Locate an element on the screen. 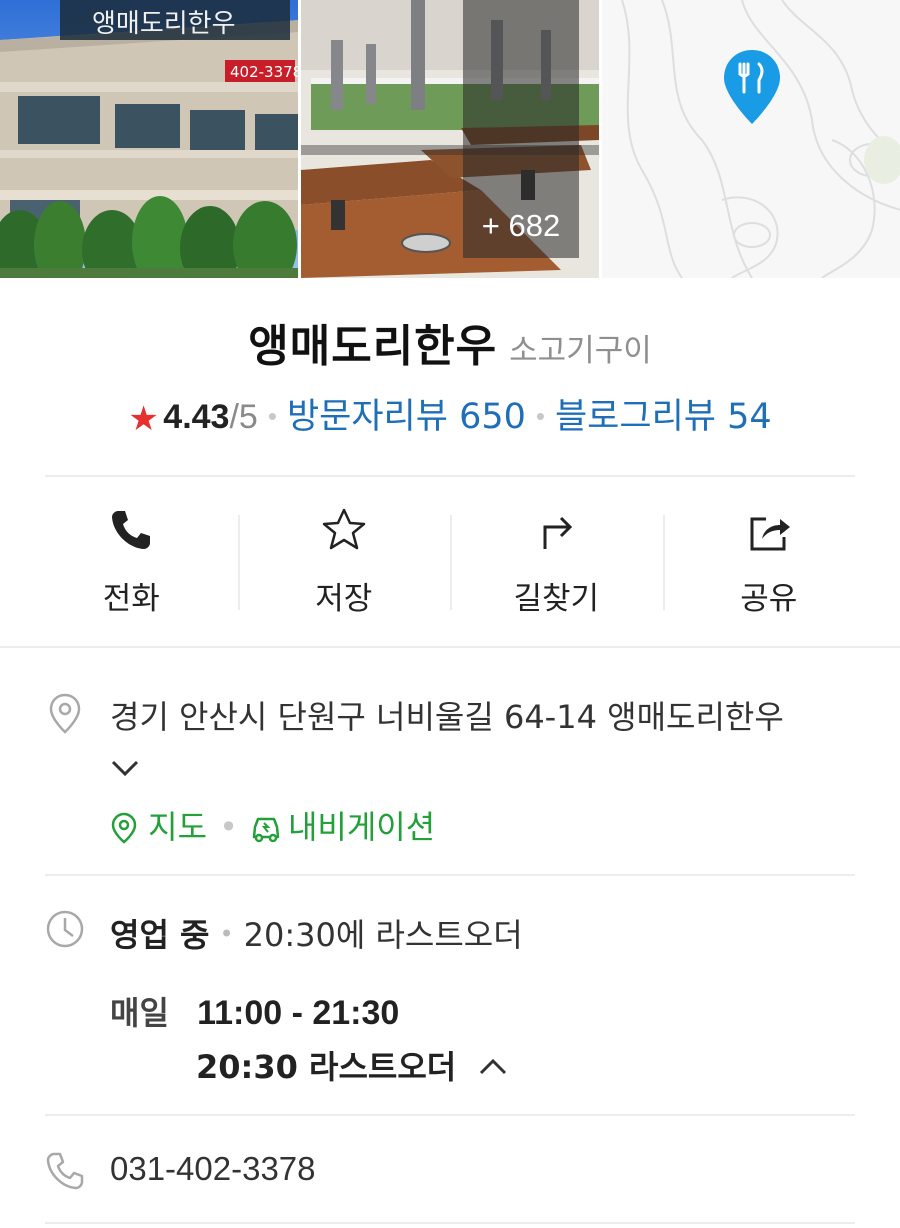  star-icon is located at coordinates (343, 529).